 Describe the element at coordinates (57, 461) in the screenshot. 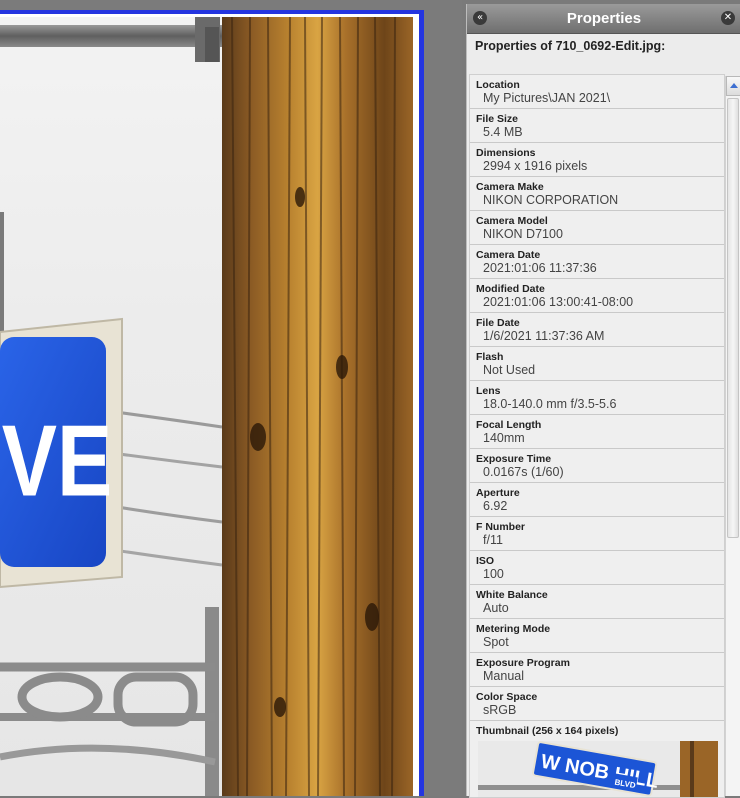

I see `sign-text: VE` at that location.